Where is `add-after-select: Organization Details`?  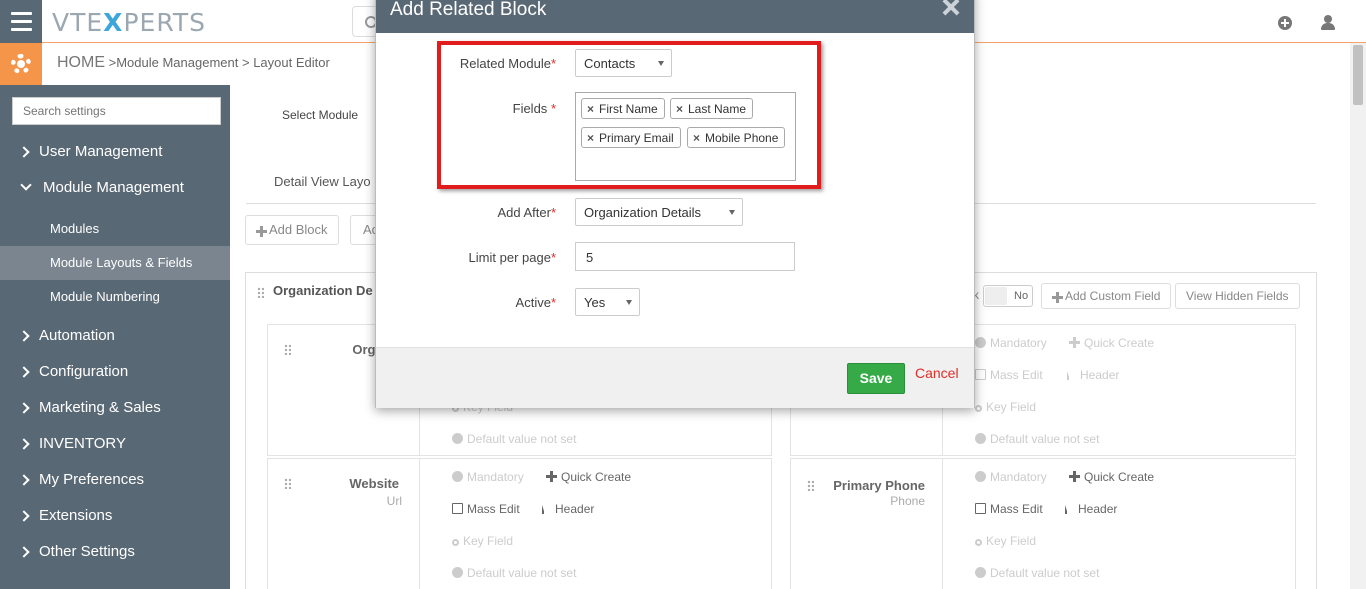
add-after-select: Organization Details is located at coordinates (659, 212).